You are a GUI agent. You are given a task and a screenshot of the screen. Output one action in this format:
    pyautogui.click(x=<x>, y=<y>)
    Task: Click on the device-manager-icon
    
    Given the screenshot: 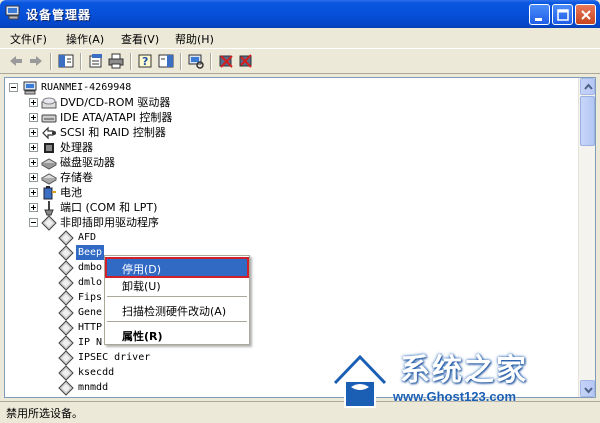 What is the action you would take?
    pyautogui.click(x=12, y=12)
    